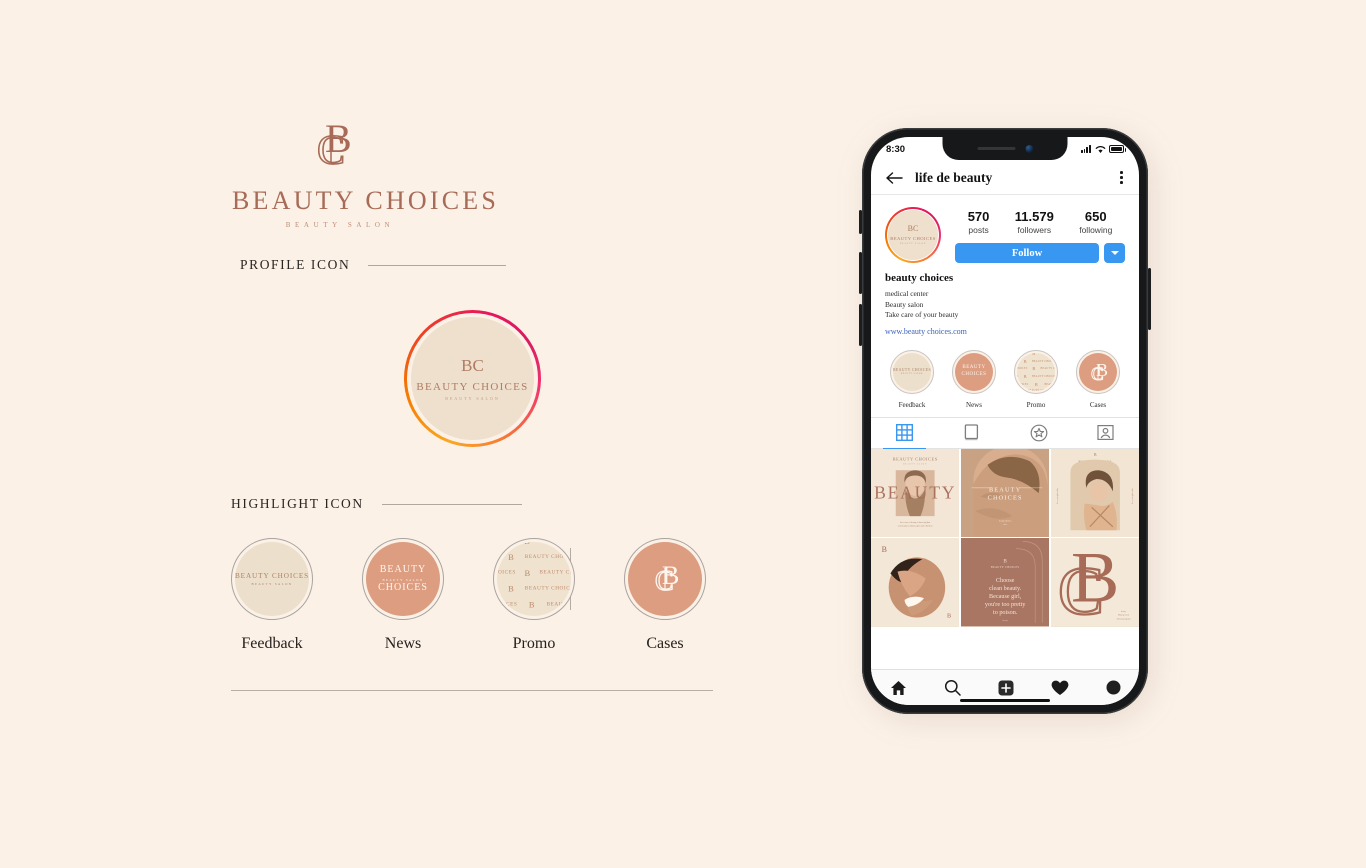 The image size is (1366, 868). What do you see at coordinates (1034, 230) in the screenshot?
I see `stat-label: followers` at bounding box center [1034, 230].